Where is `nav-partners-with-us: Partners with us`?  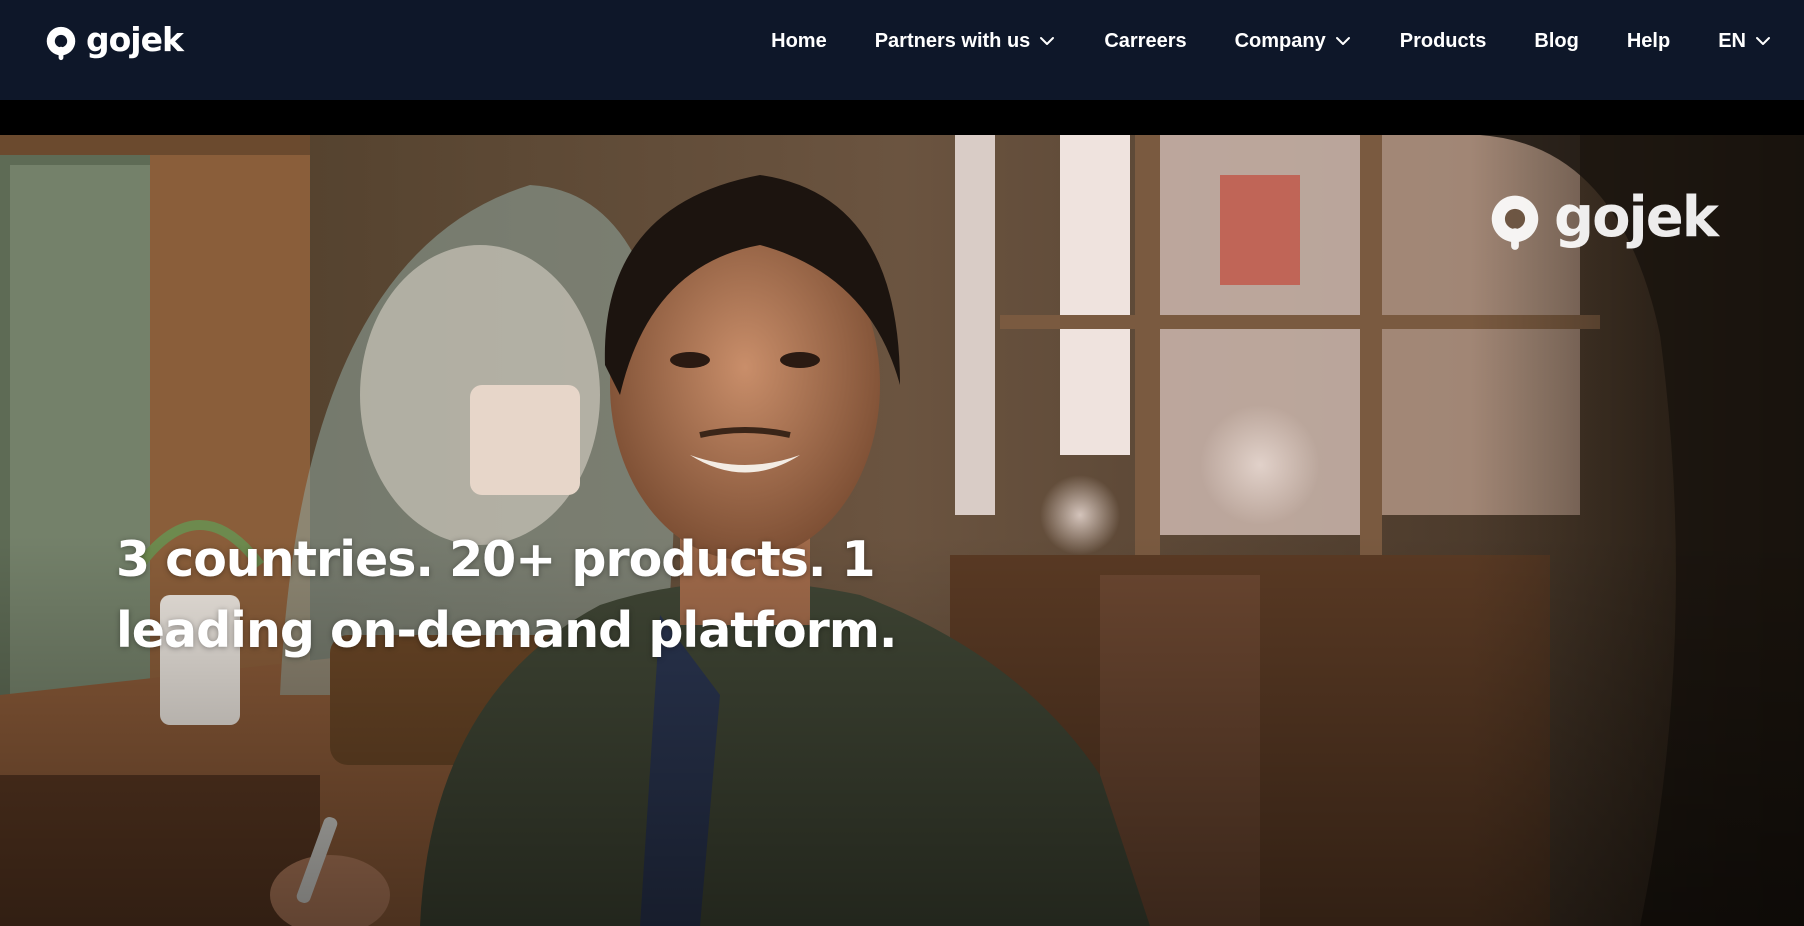
nav-partners-with-us: Partners with us is located at coordinates (966, 41).